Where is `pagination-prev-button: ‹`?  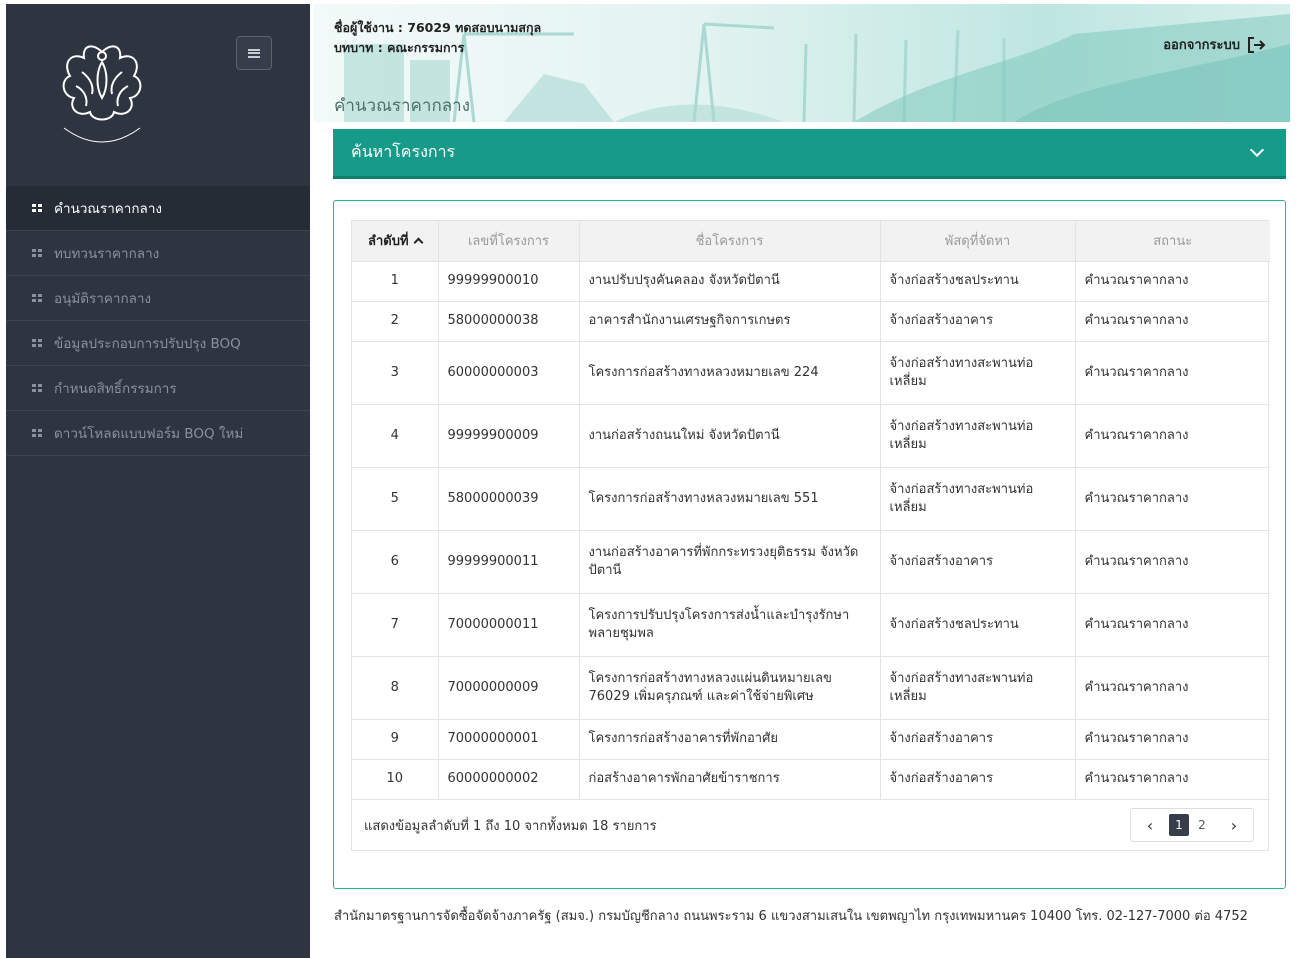 pagination-prev-button: ‹ is located at coordinates (1150, 825).